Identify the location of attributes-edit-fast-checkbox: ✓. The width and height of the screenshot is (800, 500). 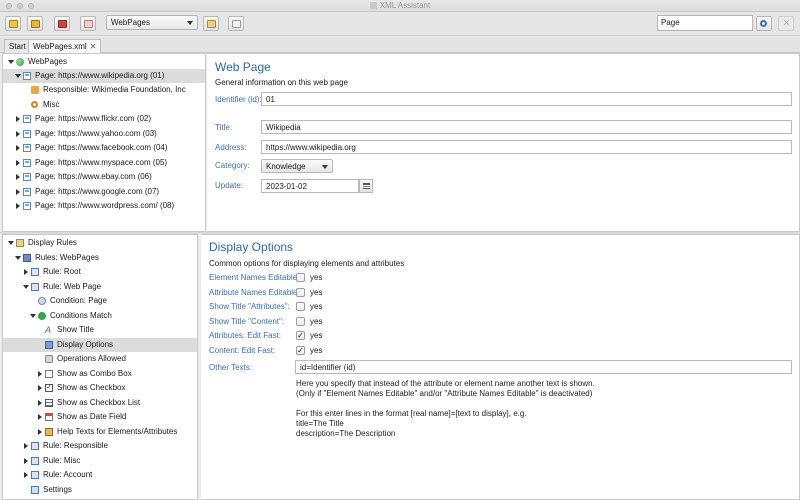
(300, 335).